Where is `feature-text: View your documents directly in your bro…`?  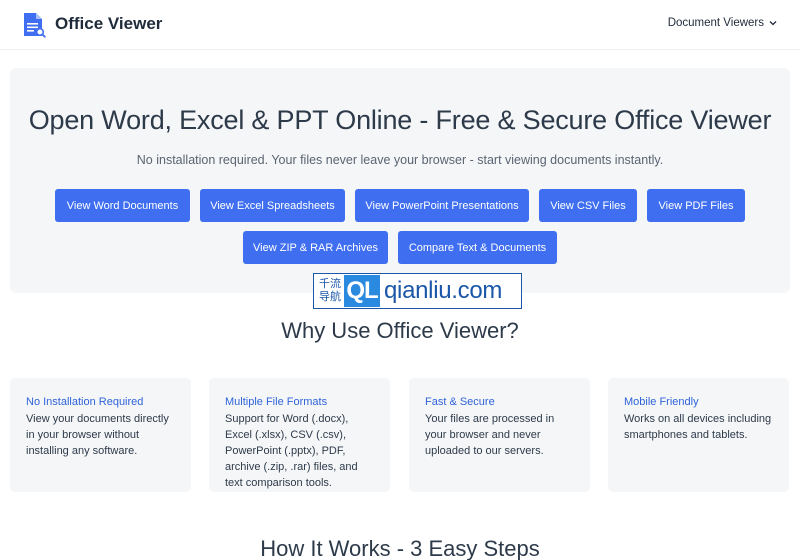 feature-text: View your documents directly in your bro… is located at coordinates (97, 435).